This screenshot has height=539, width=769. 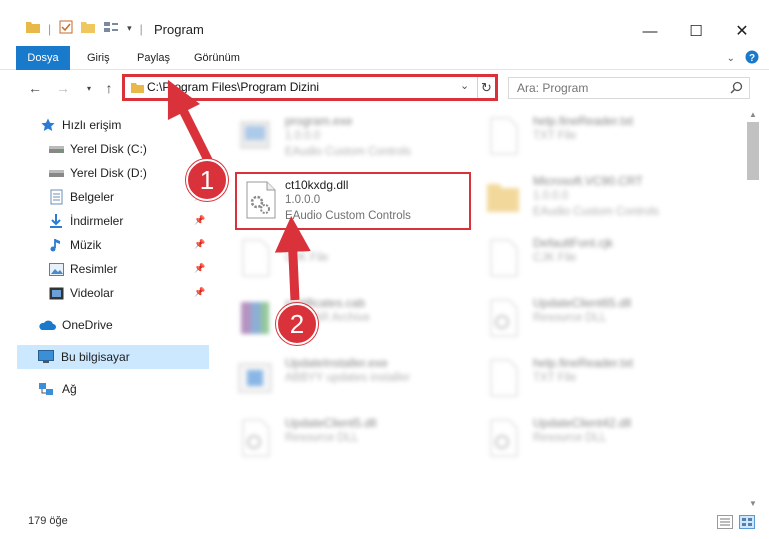 What do you see at coordinates (582, 423) in the screenshot?
I see `file-name: UpdateClient42.dll` at bounding box center [582, 423].